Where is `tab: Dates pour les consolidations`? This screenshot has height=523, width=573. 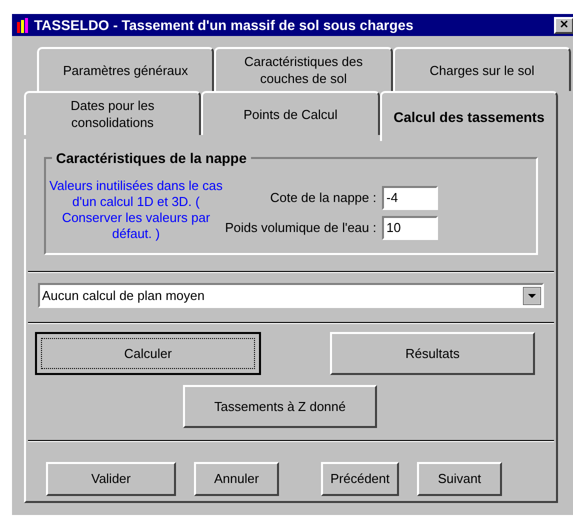
tab: Dates pour les consolidations is located at coordinates (112, 113).